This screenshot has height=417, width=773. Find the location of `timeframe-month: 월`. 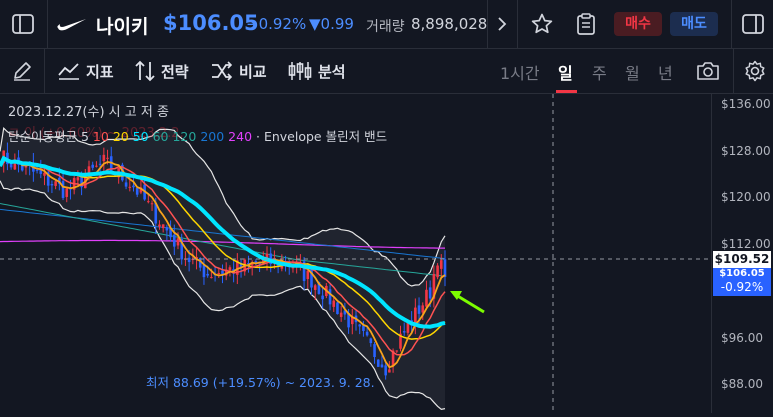

timeframe-month: 월 is located at coordinates (632, 72).